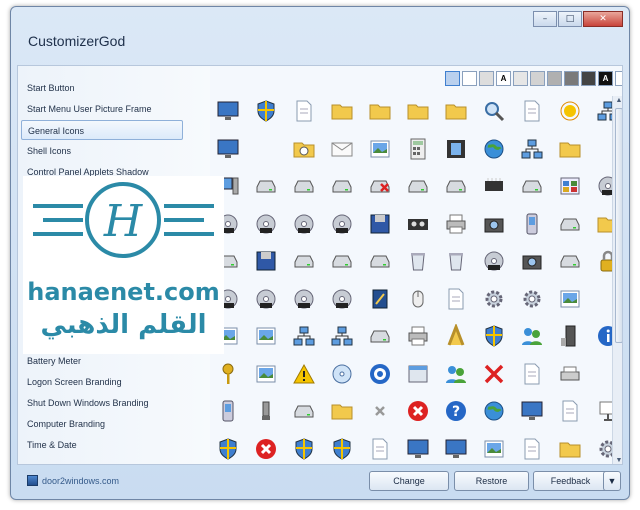 Image resolution: width=640 pixels, height=510 pixels. What do you see at coordinates (380, 186) in the screenshot?
I see `drive-x-icon` at bounding box center [380, 186].